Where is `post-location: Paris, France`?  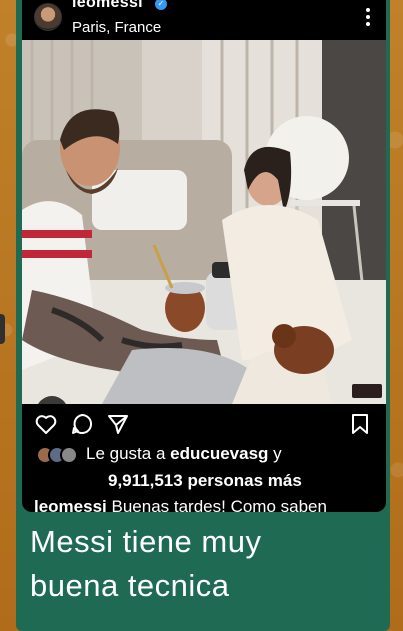
post-location: Paris, France is located at coordinates (116, 27).